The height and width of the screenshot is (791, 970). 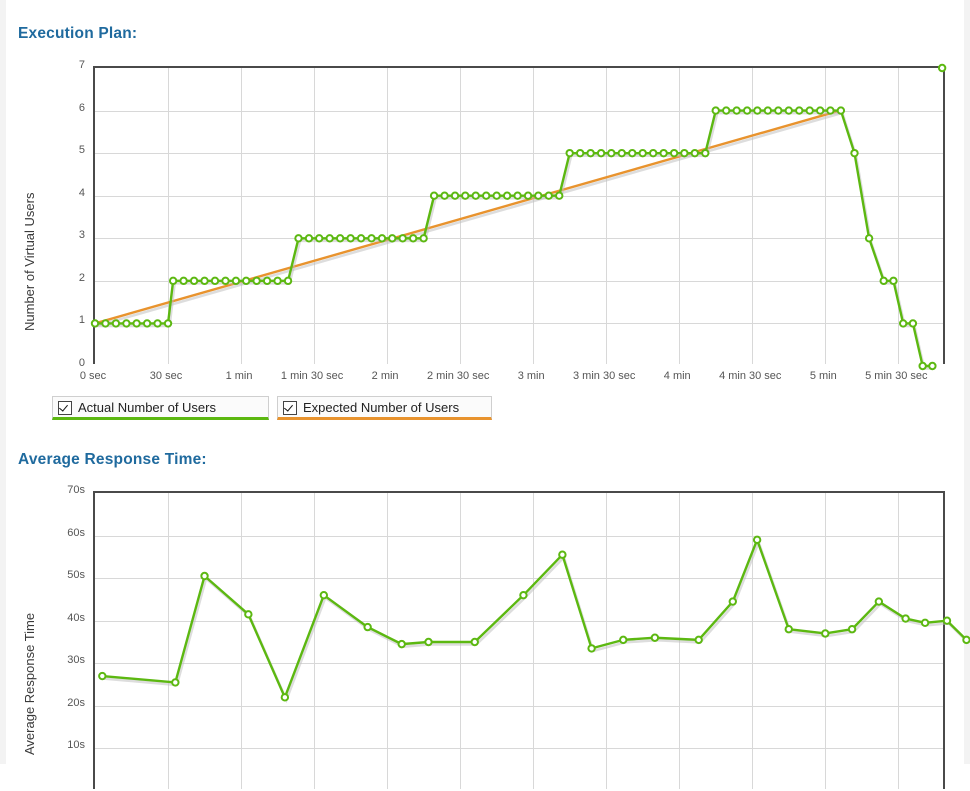 What do you see at coordinates (65, 407) in the screenshot?
I see `checkbox-actual-users` at bounding box center [65, 407].